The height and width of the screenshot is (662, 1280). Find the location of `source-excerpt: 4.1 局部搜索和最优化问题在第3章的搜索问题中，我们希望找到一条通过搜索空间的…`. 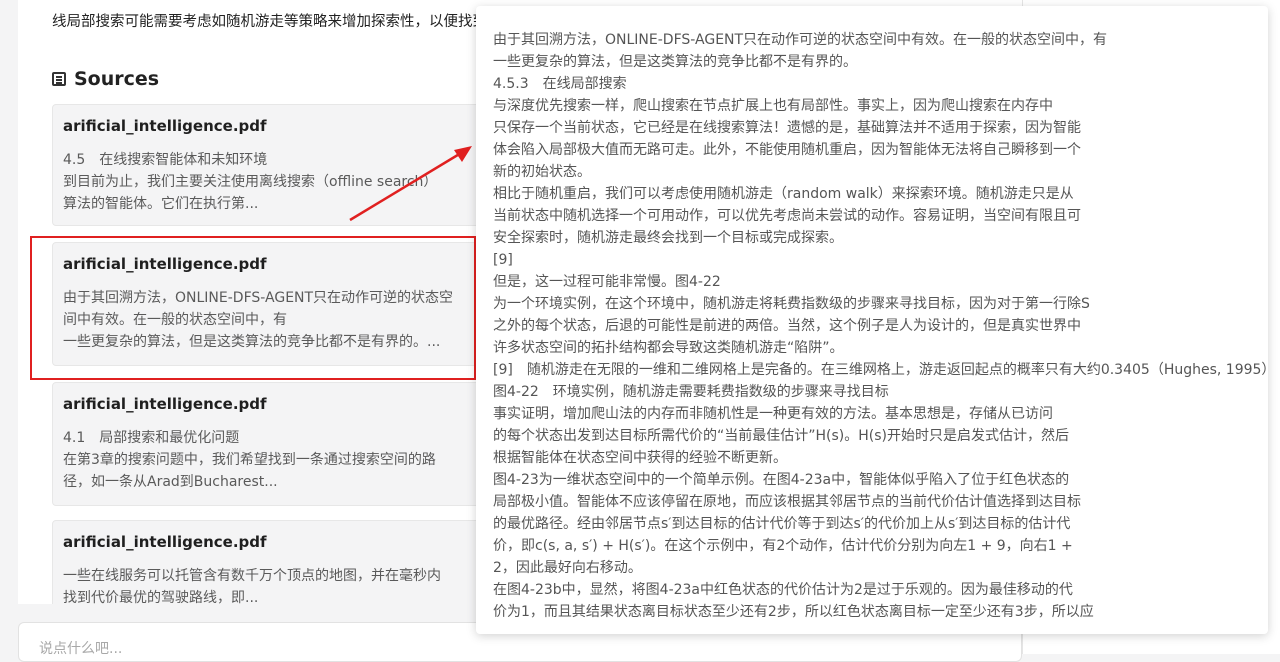

source-excerpt: 4.1 局部搜索和最优化问题在第3章的搜索问题中，我们希望找到一条通过搜索空间的… is located at coordinates (273, 460).